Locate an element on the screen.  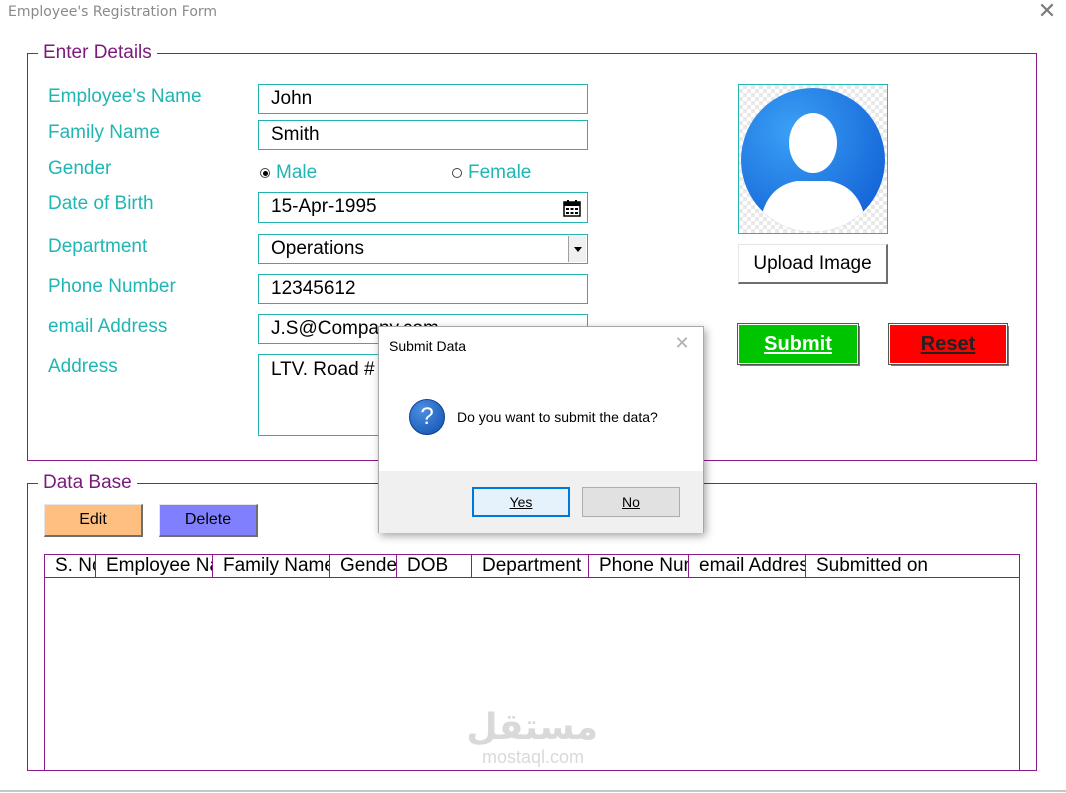
gender-male-radio: Male is located at coordinates (288, 173).